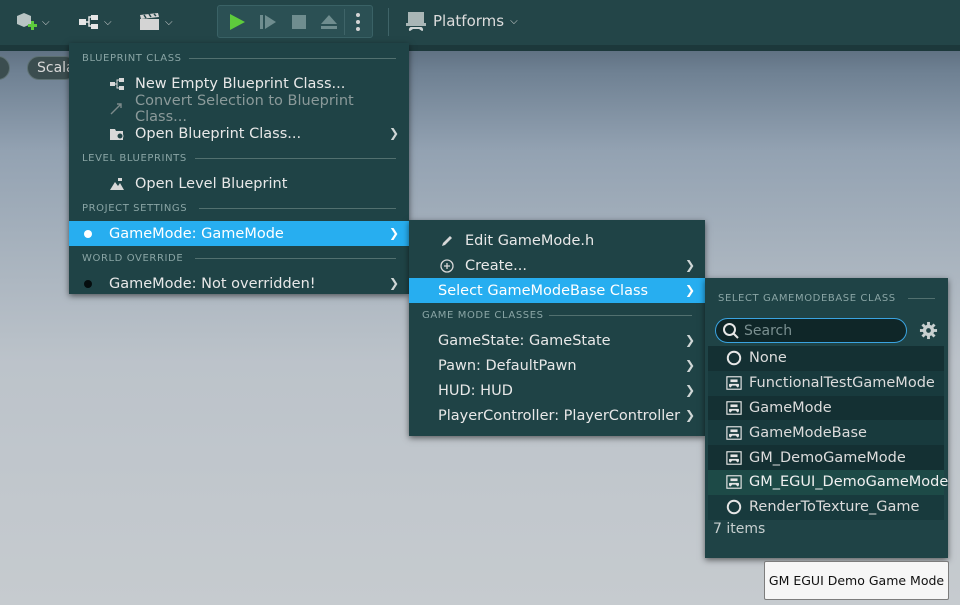  I want to click on play-icon, so click(237, 22).